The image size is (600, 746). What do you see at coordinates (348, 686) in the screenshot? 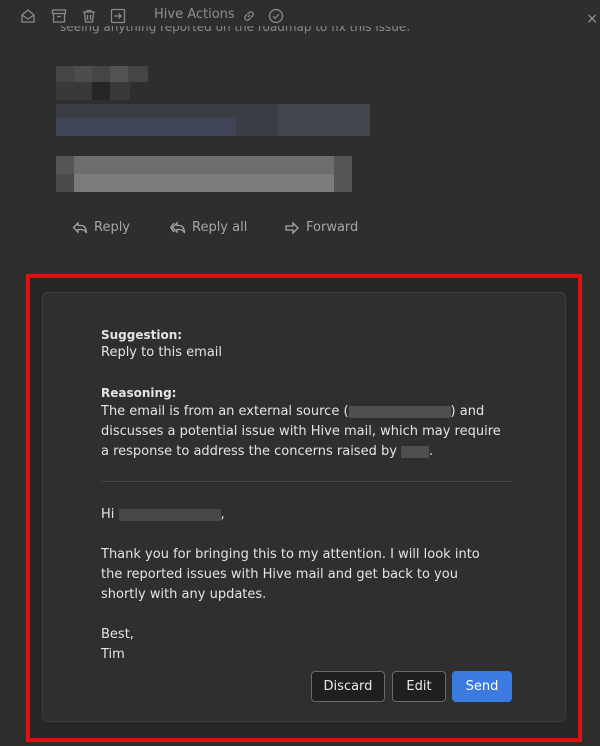
I see `discard-button: Discard` at bounding box center [348, 686].